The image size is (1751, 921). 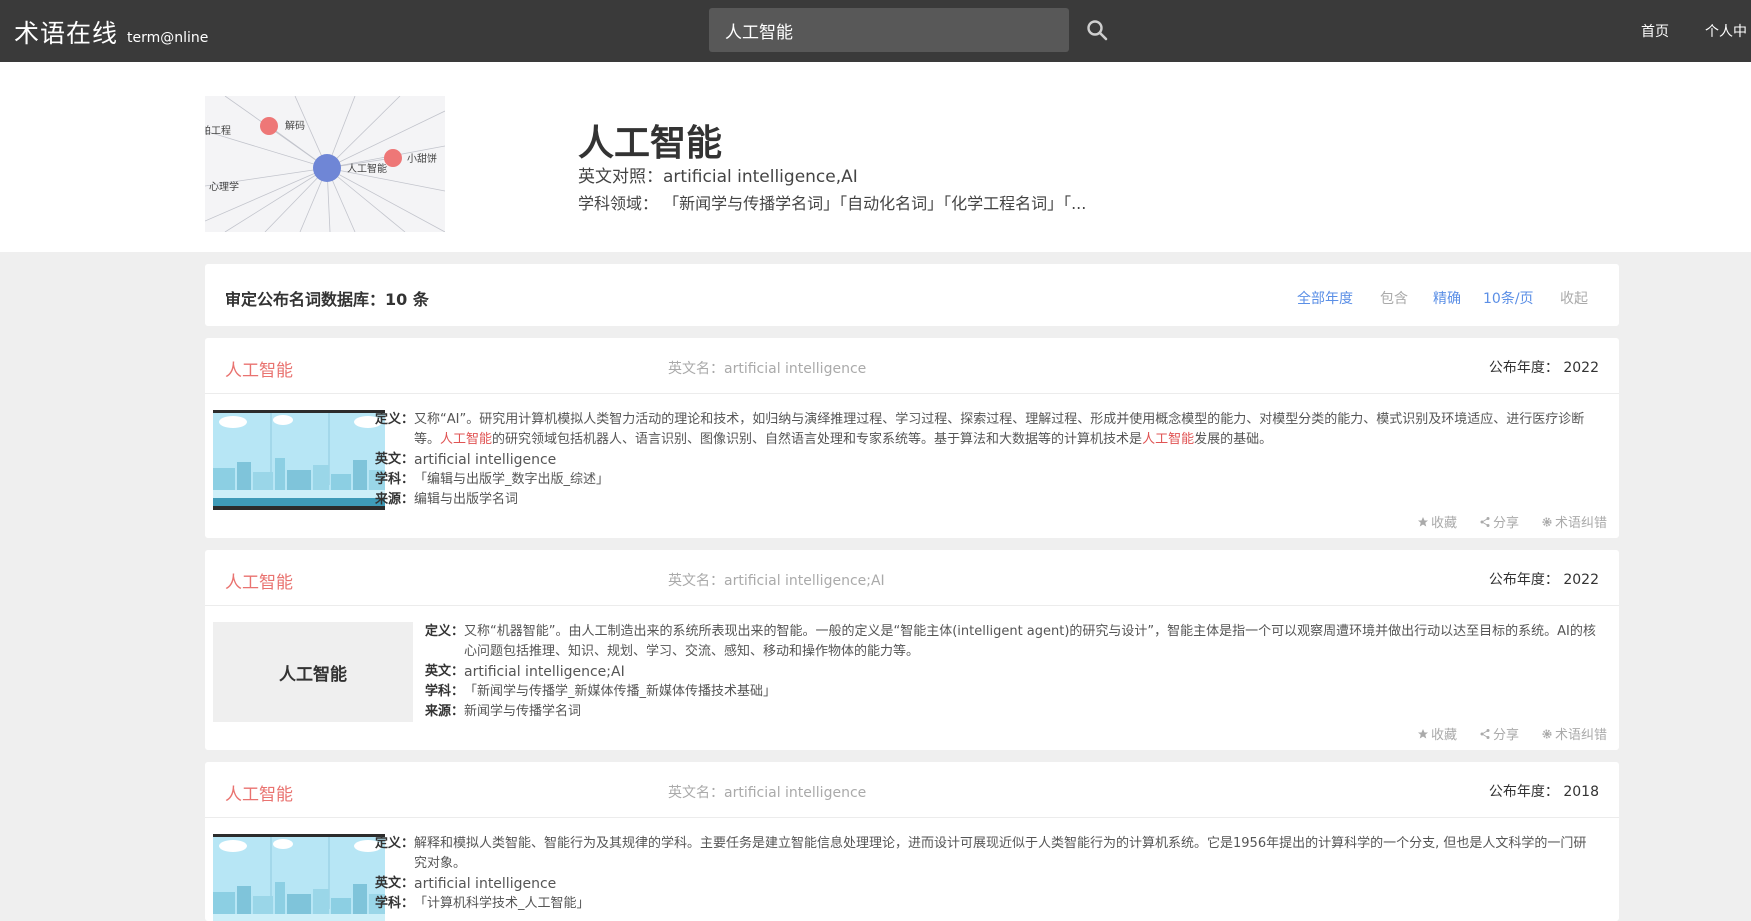 I want to click on logo-chinese: 术语在线, so click(x=66, y=33).